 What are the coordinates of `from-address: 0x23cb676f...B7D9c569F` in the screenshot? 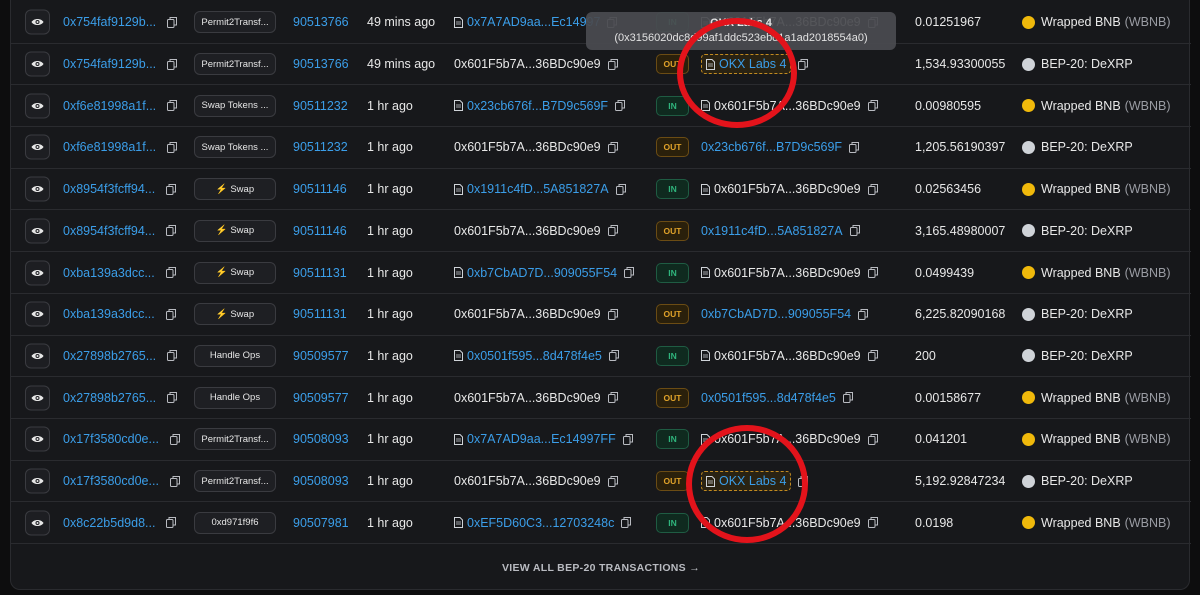 It's located at (537, 106).